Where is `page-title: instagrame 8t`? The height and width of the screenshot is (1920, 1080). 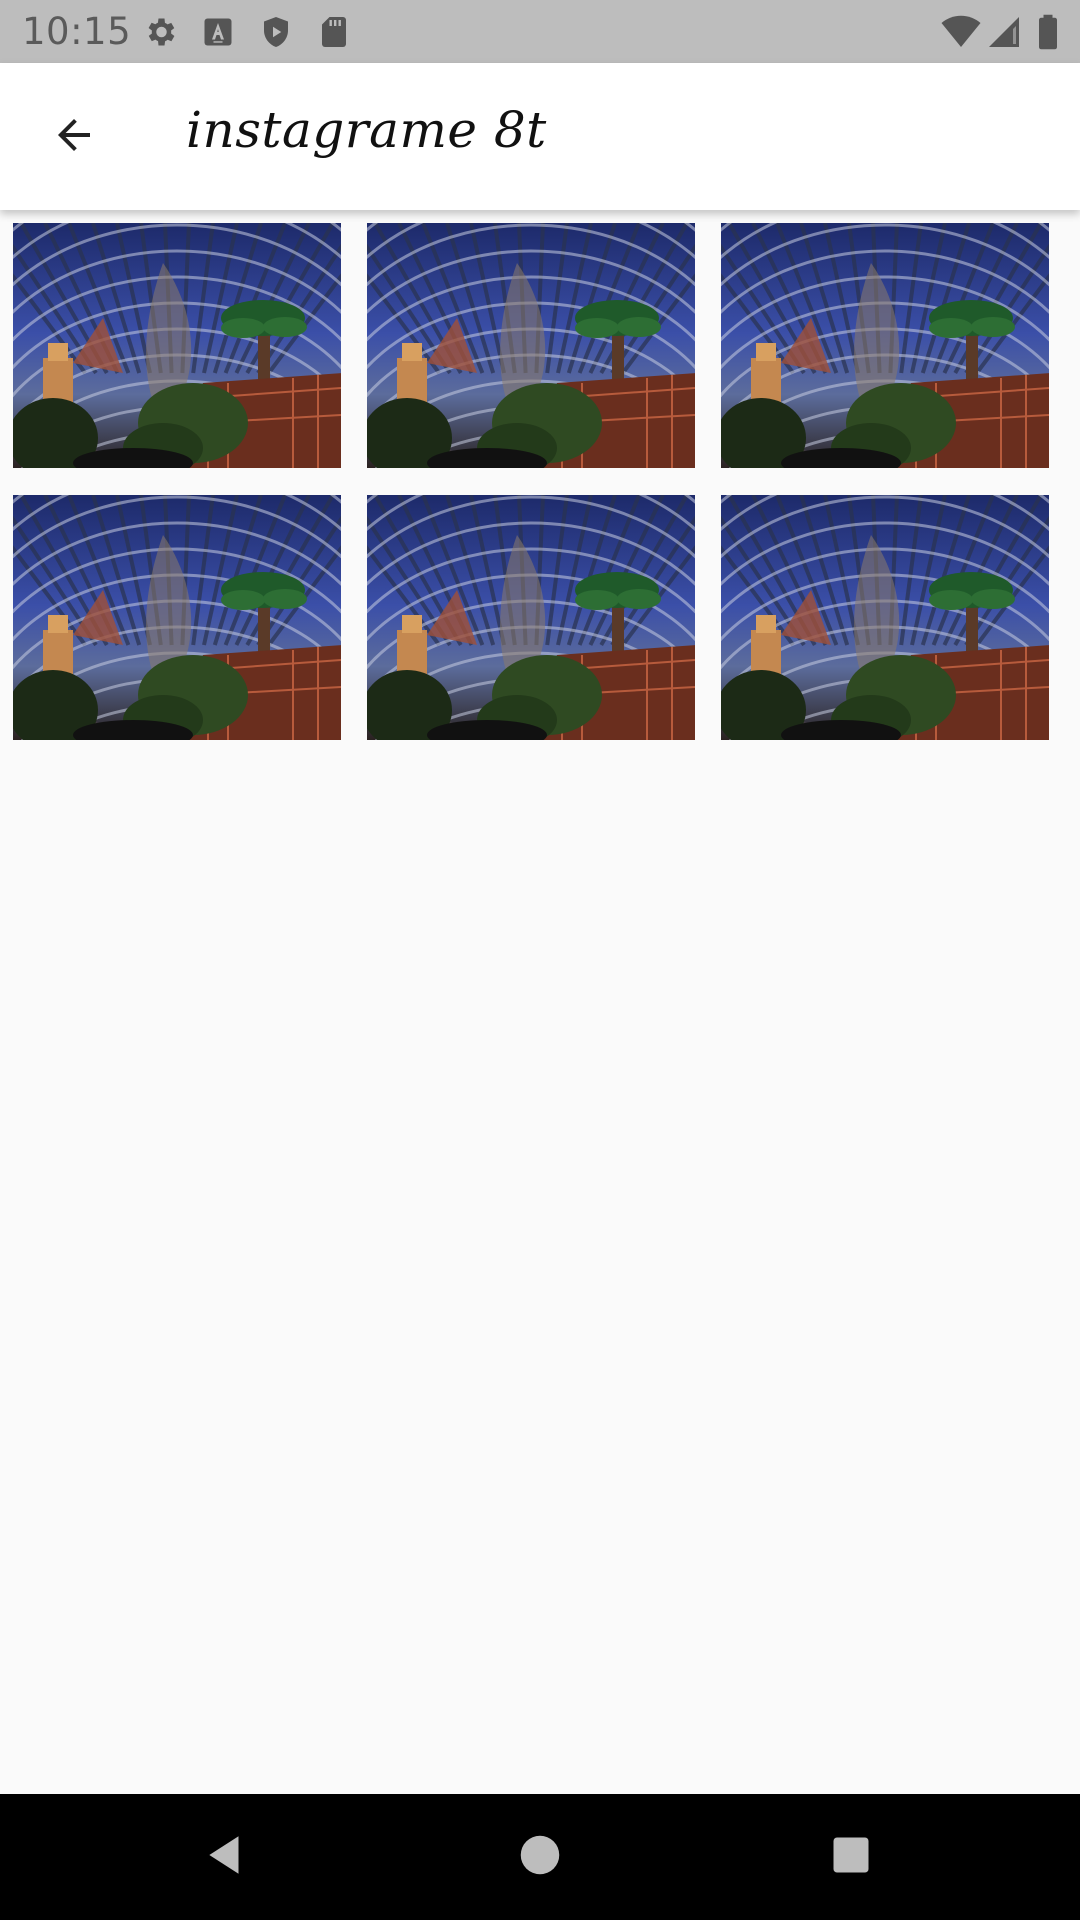 page-title: instagrame 8t is located at coordinates (366, 130).